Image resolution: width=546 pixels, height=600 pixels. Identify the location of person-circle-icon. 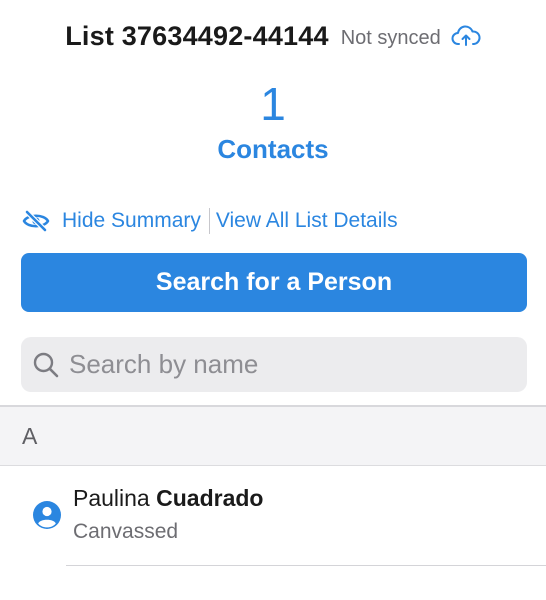
(47, 515).